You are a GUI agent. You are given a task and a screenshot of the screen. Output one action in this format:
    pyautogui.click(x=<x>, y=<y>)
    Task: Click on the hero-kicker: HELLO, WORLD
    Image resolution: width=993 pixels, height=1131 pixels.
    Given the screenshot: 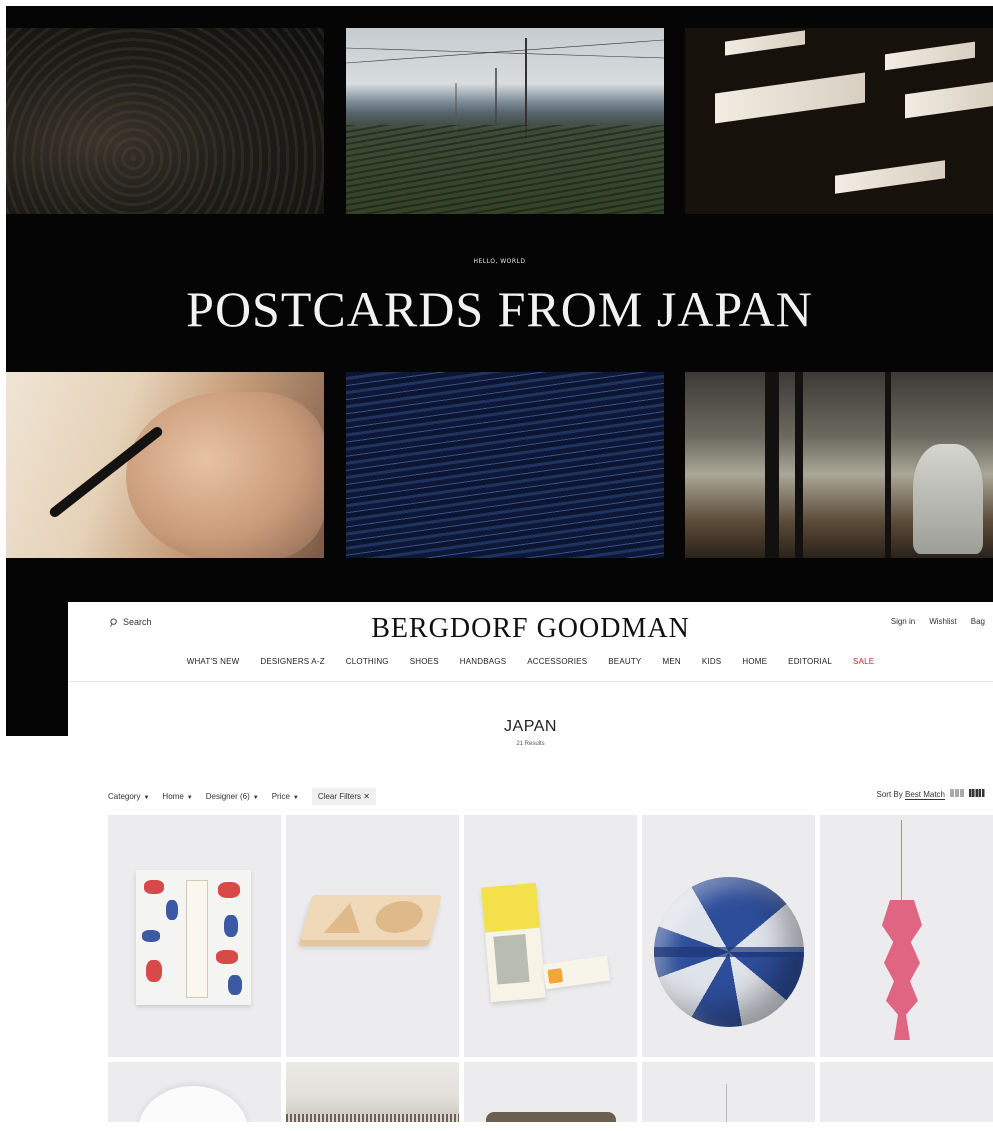 What is the action you would take?
    pyautogui.click(x=499, y=261)
    